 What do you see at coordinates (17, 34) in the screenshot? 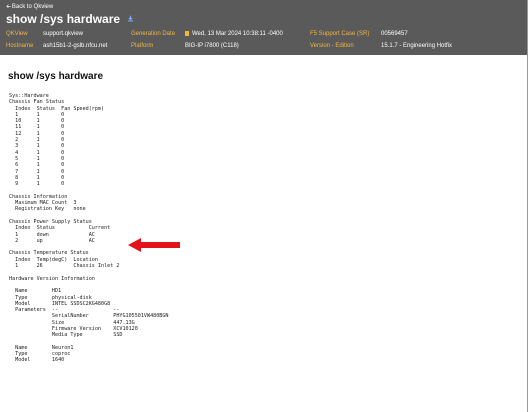
I see `qkview-label: QKView` at bounding box center [17, 34].